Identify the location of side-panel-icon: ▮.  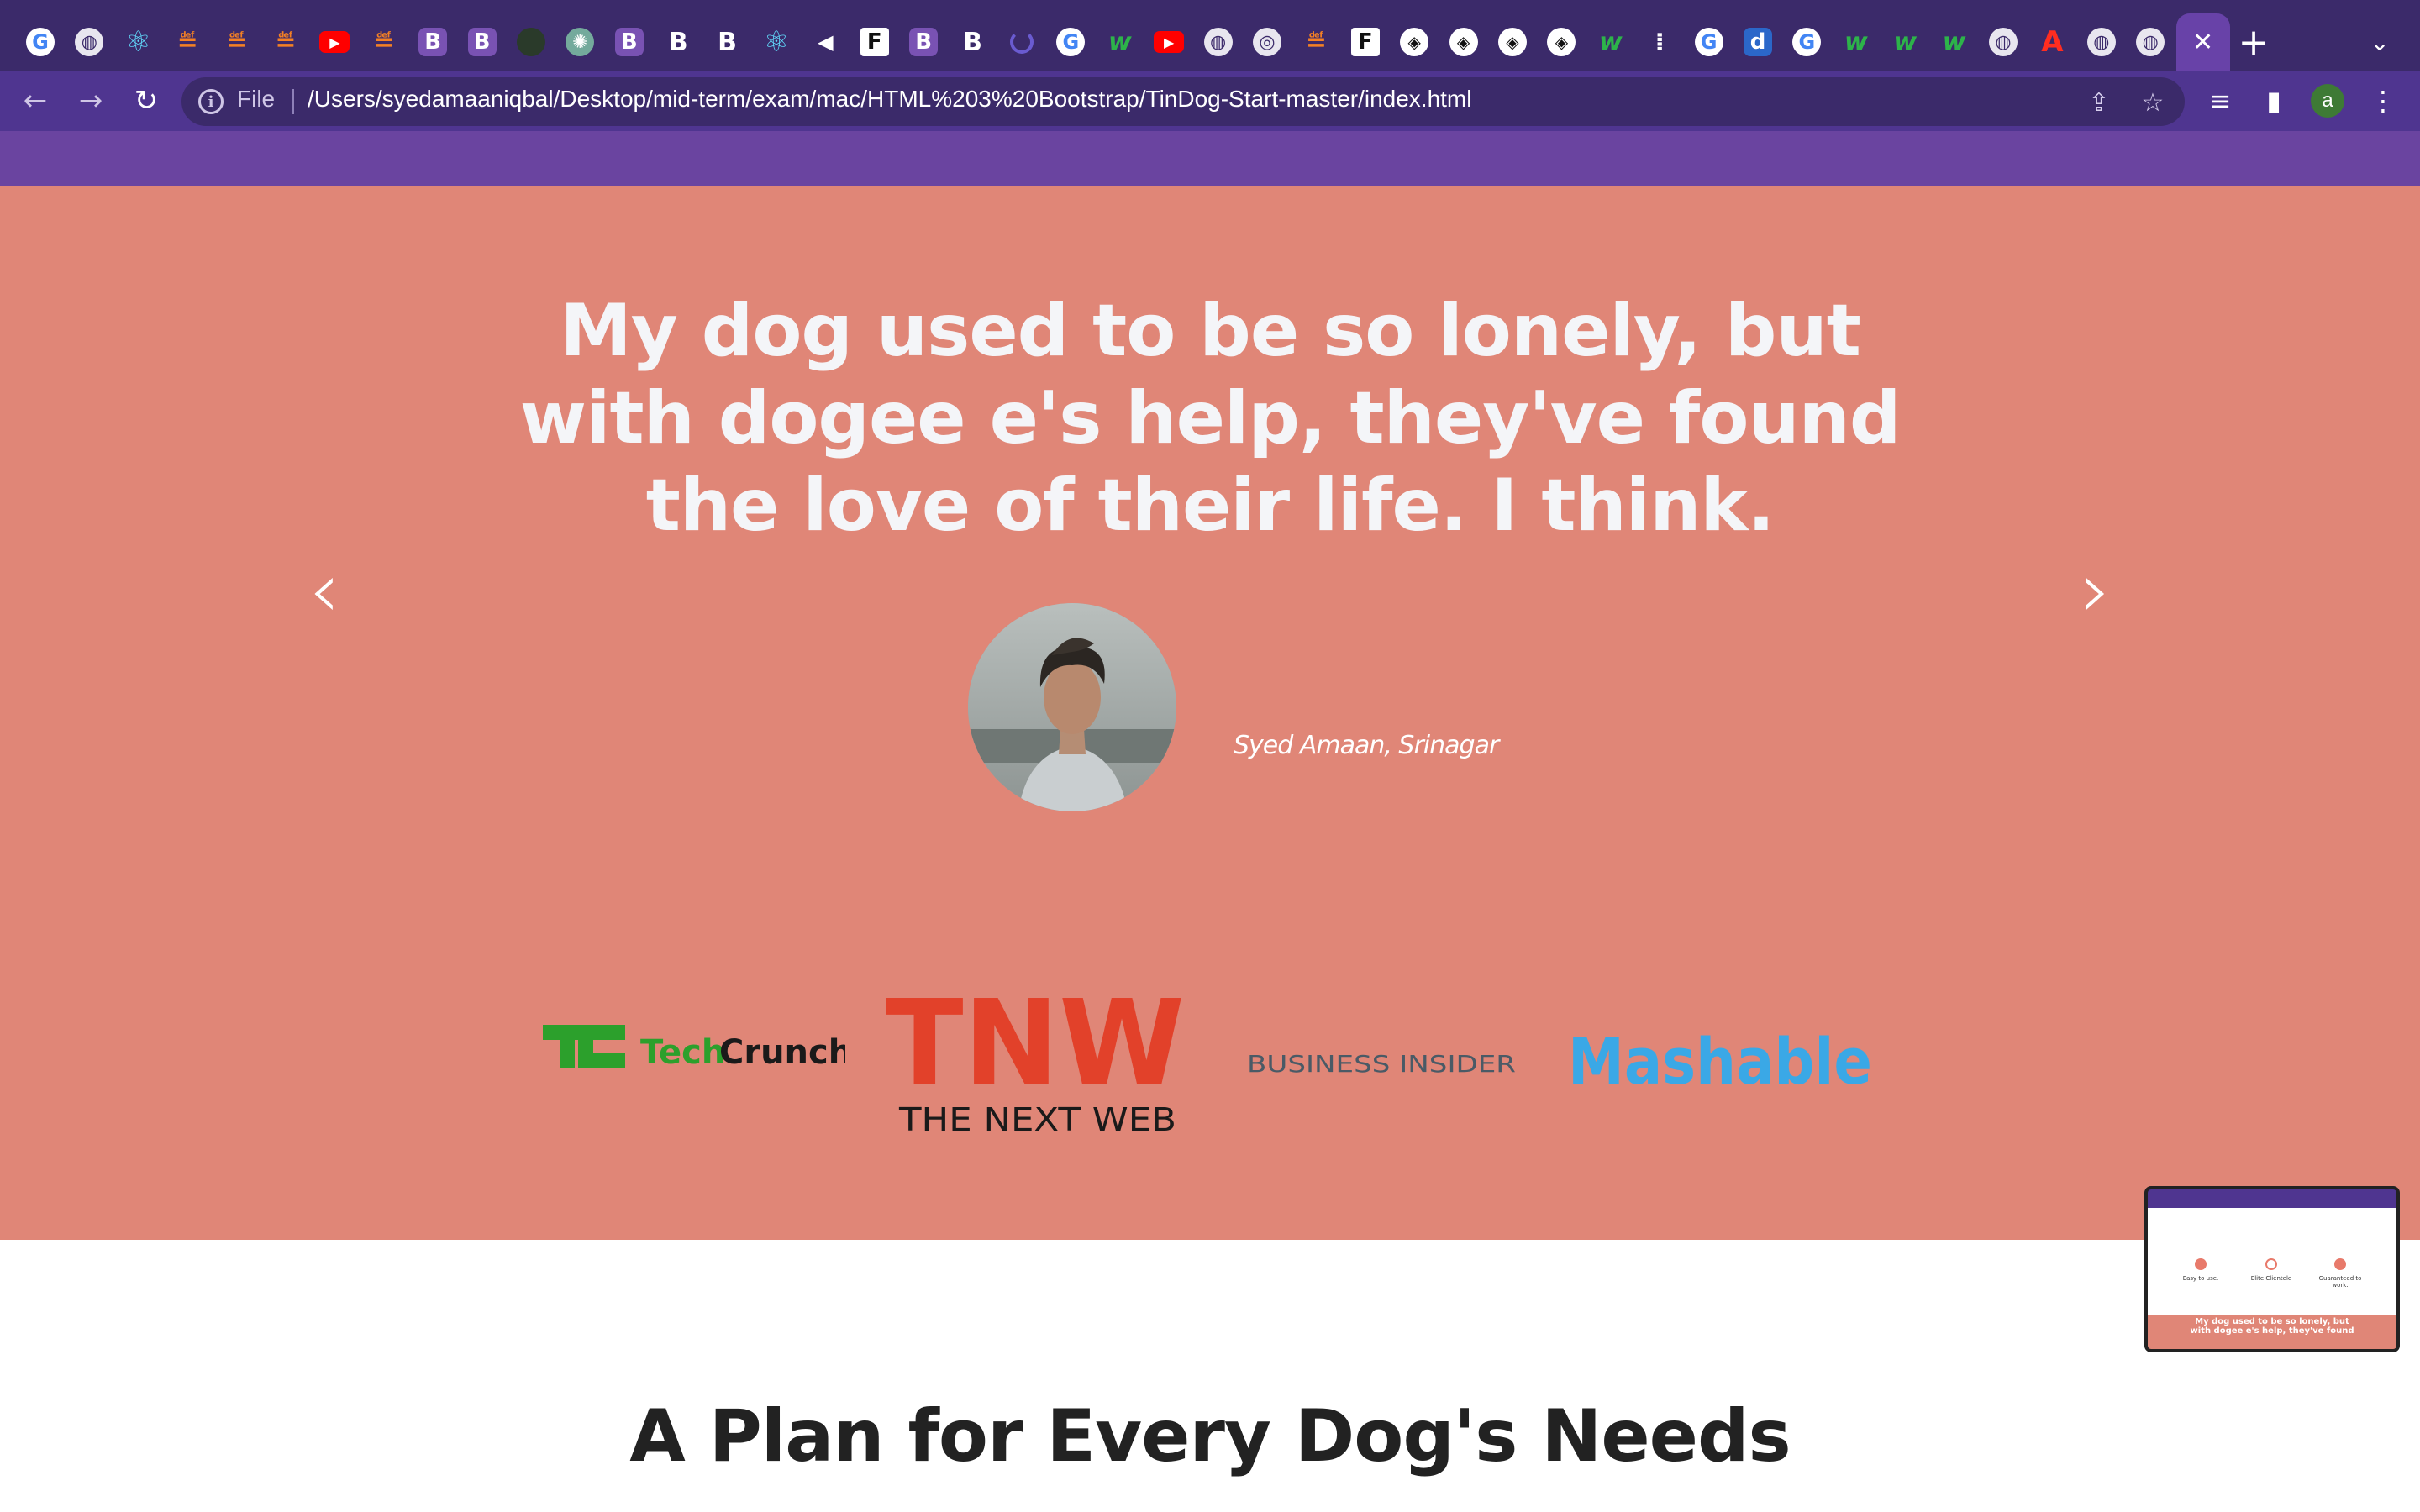
(2274, 101).